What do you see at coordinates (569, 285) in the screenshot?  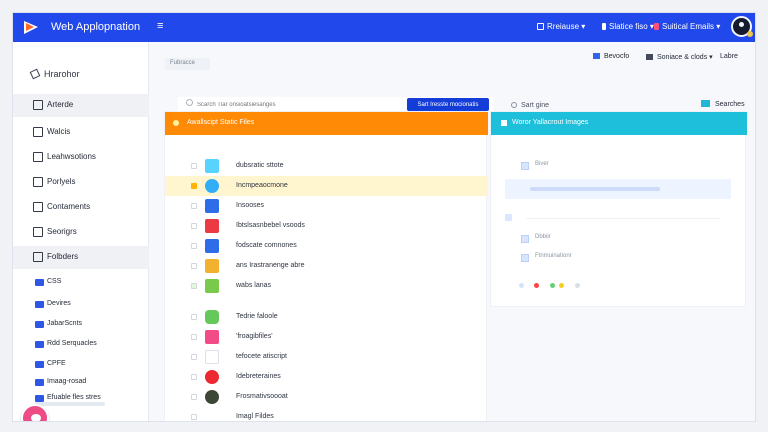 I see `status-dots` at bounding box center [569, 285].